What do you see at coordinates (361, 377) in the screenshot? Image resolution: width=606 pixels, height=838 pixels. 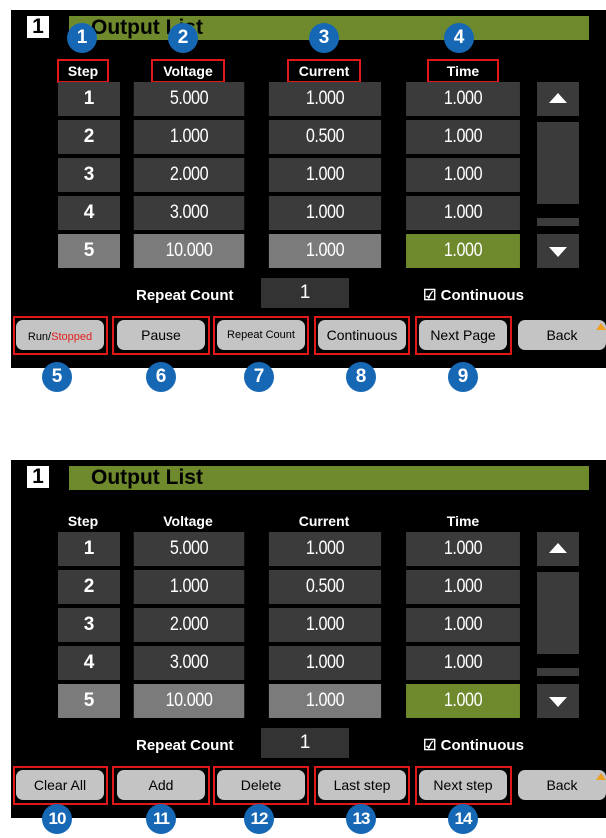 I see `callout-8: 8` at bounding box center [361, 377].